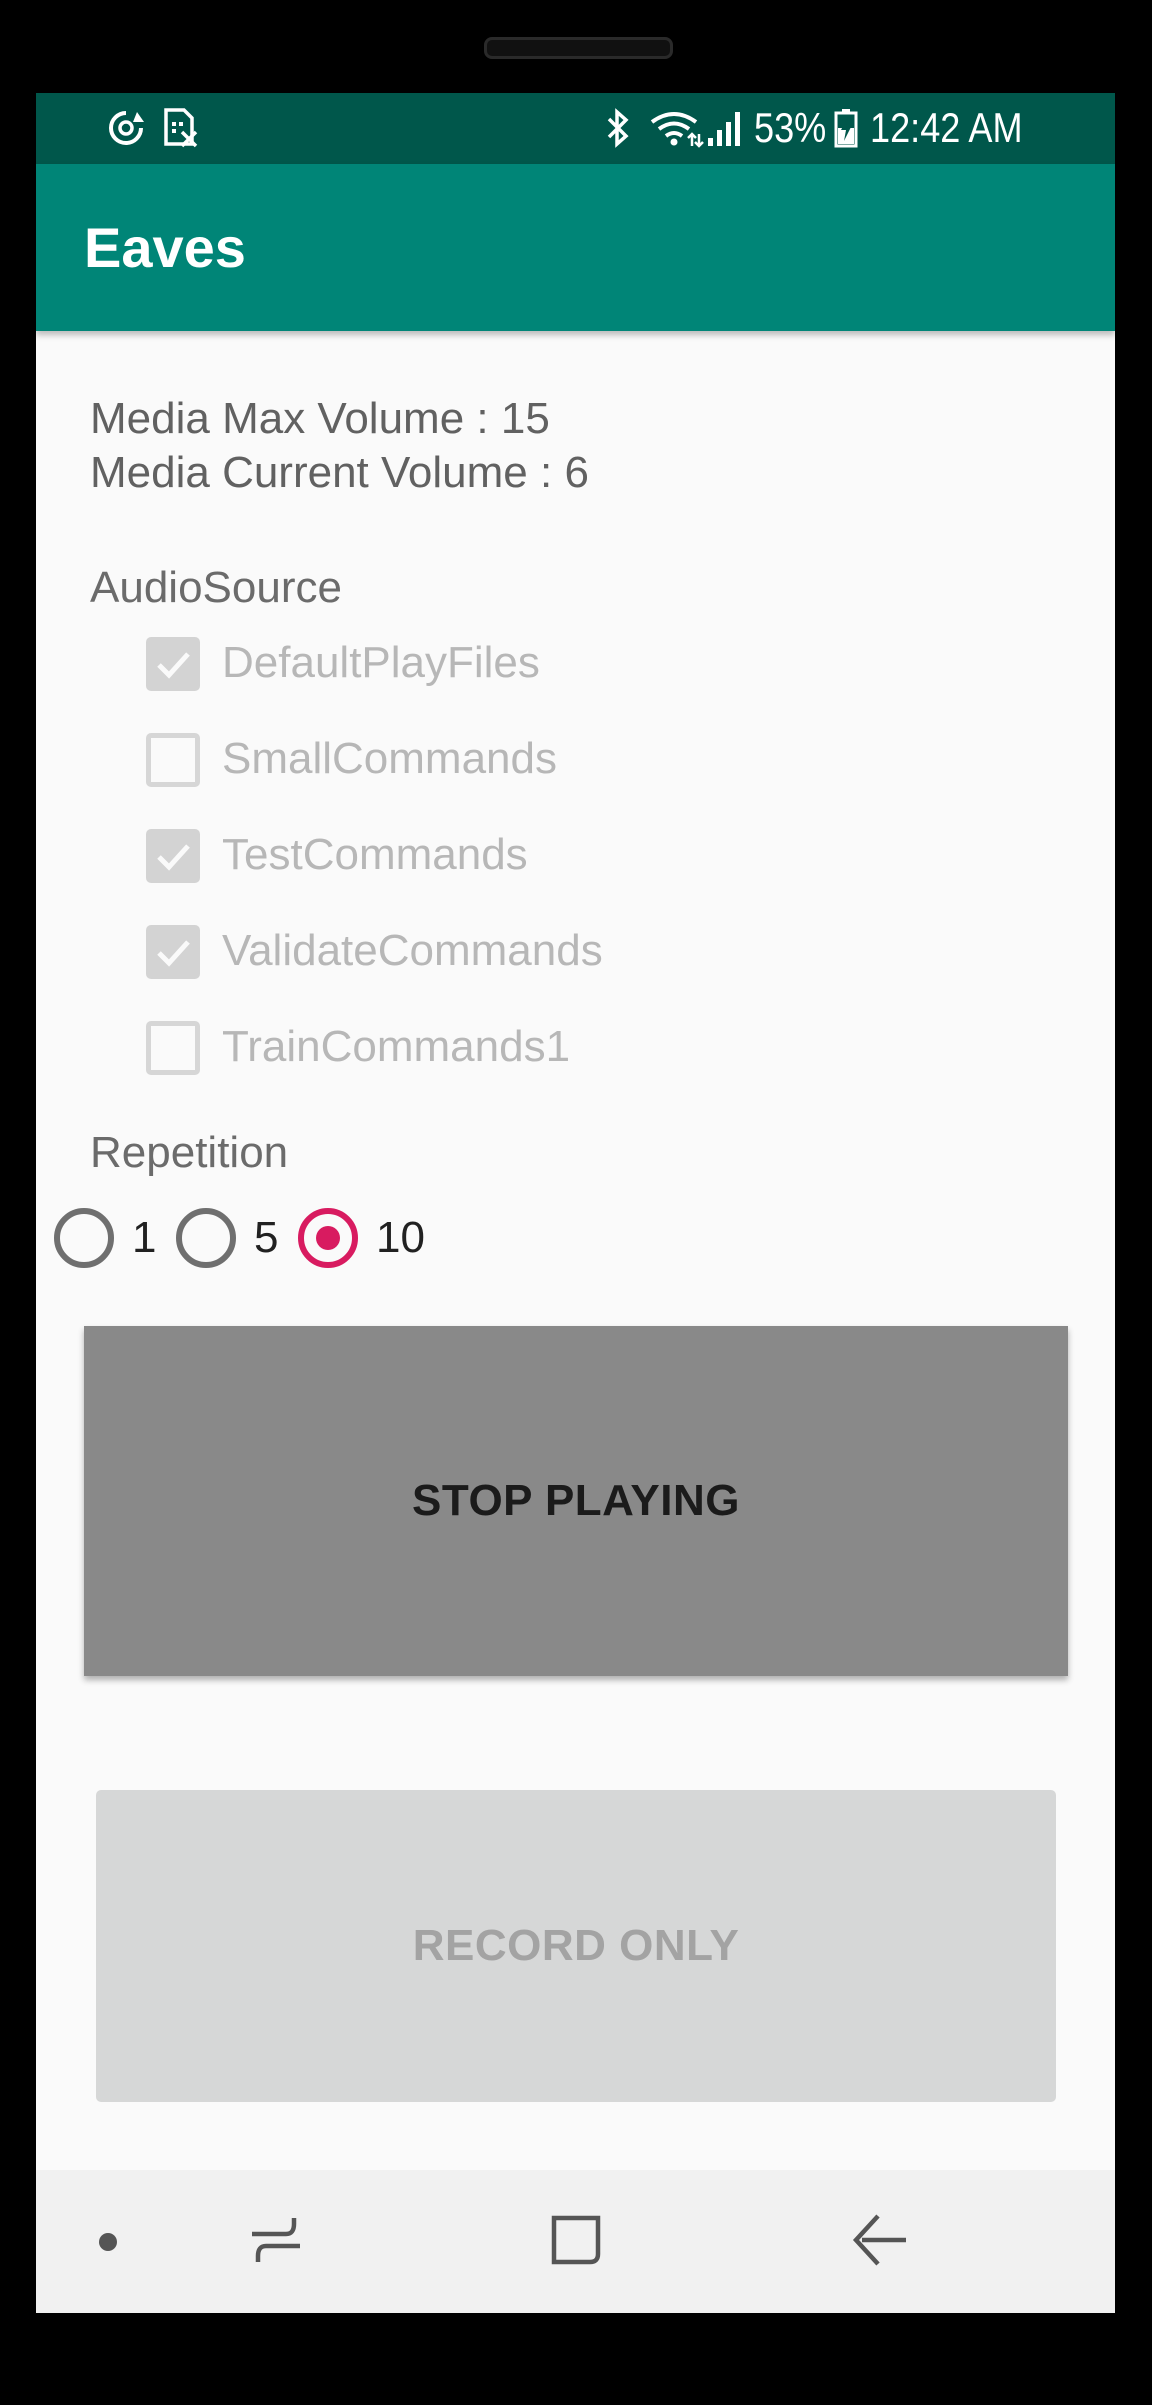 This screenshot has height=2405, width=1152. Describe the element at coordinates (724, 129) in the screenshot. I see `signal-icon` at that location.